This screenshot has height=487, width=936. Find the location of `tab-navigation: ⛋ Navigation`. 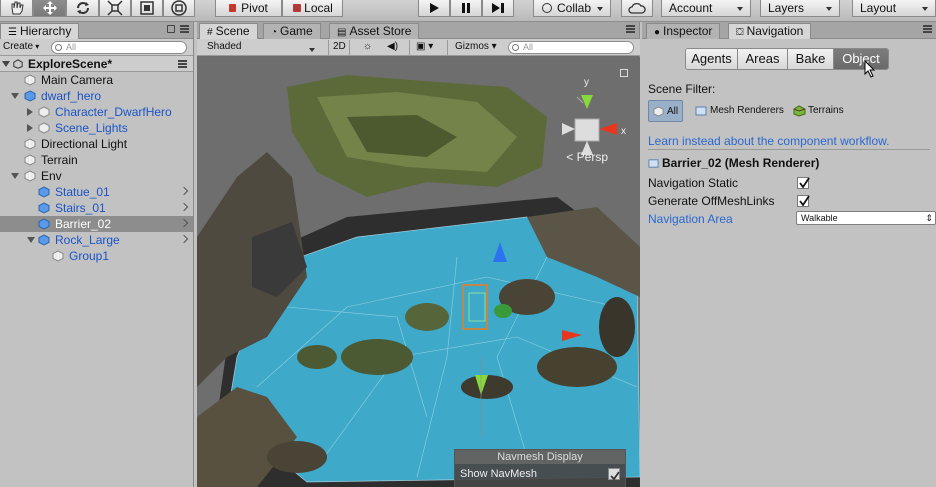

tab-navigation: ⛋ Navigation is located at coordinates (770, 31).